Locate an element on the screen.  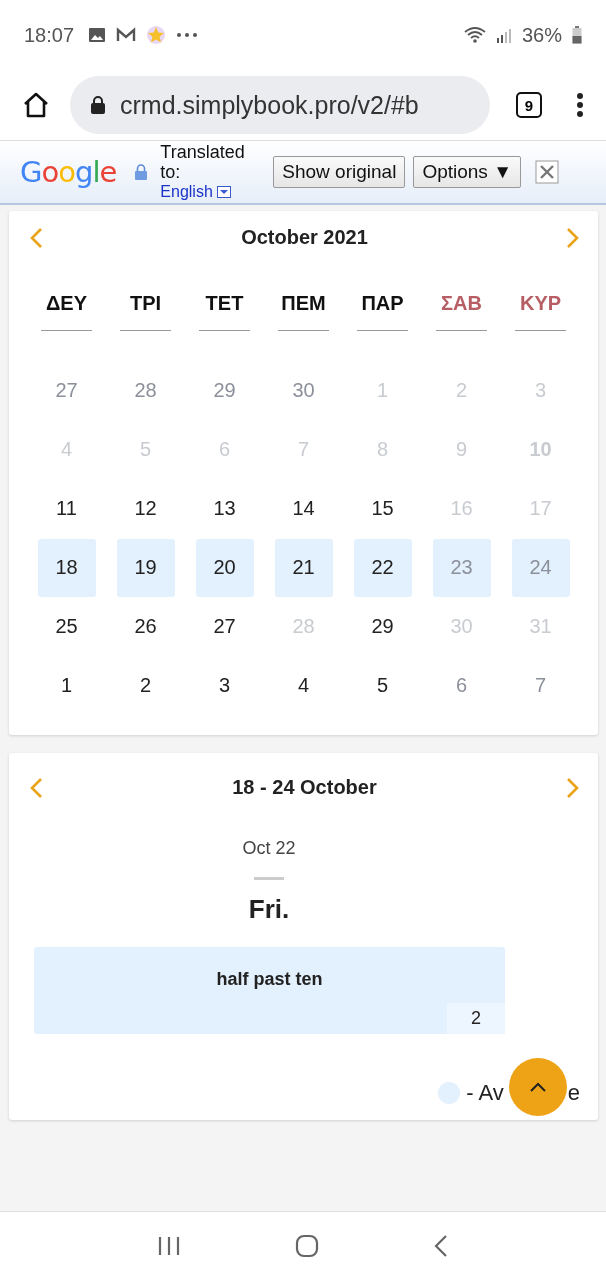
tab-count-button: 9 is located at coordinates (529, 105).